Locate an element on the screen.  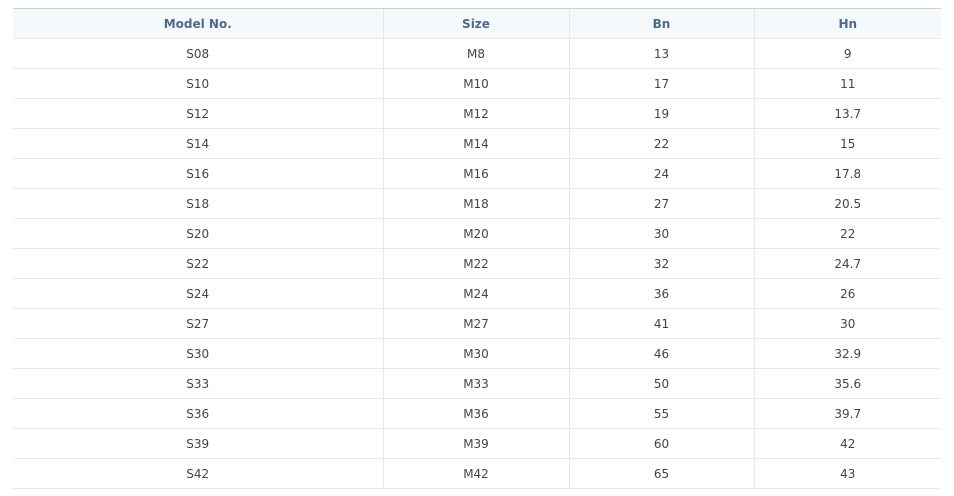
table-row: S33 M33 50 35.6 is located at coordinates (477, 383).